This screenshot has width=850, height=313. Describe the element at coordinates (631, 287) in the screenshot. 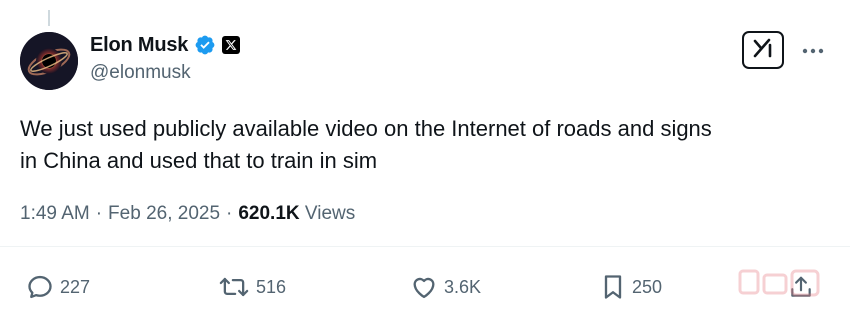

I see `bookmark-button: 250` at that location.